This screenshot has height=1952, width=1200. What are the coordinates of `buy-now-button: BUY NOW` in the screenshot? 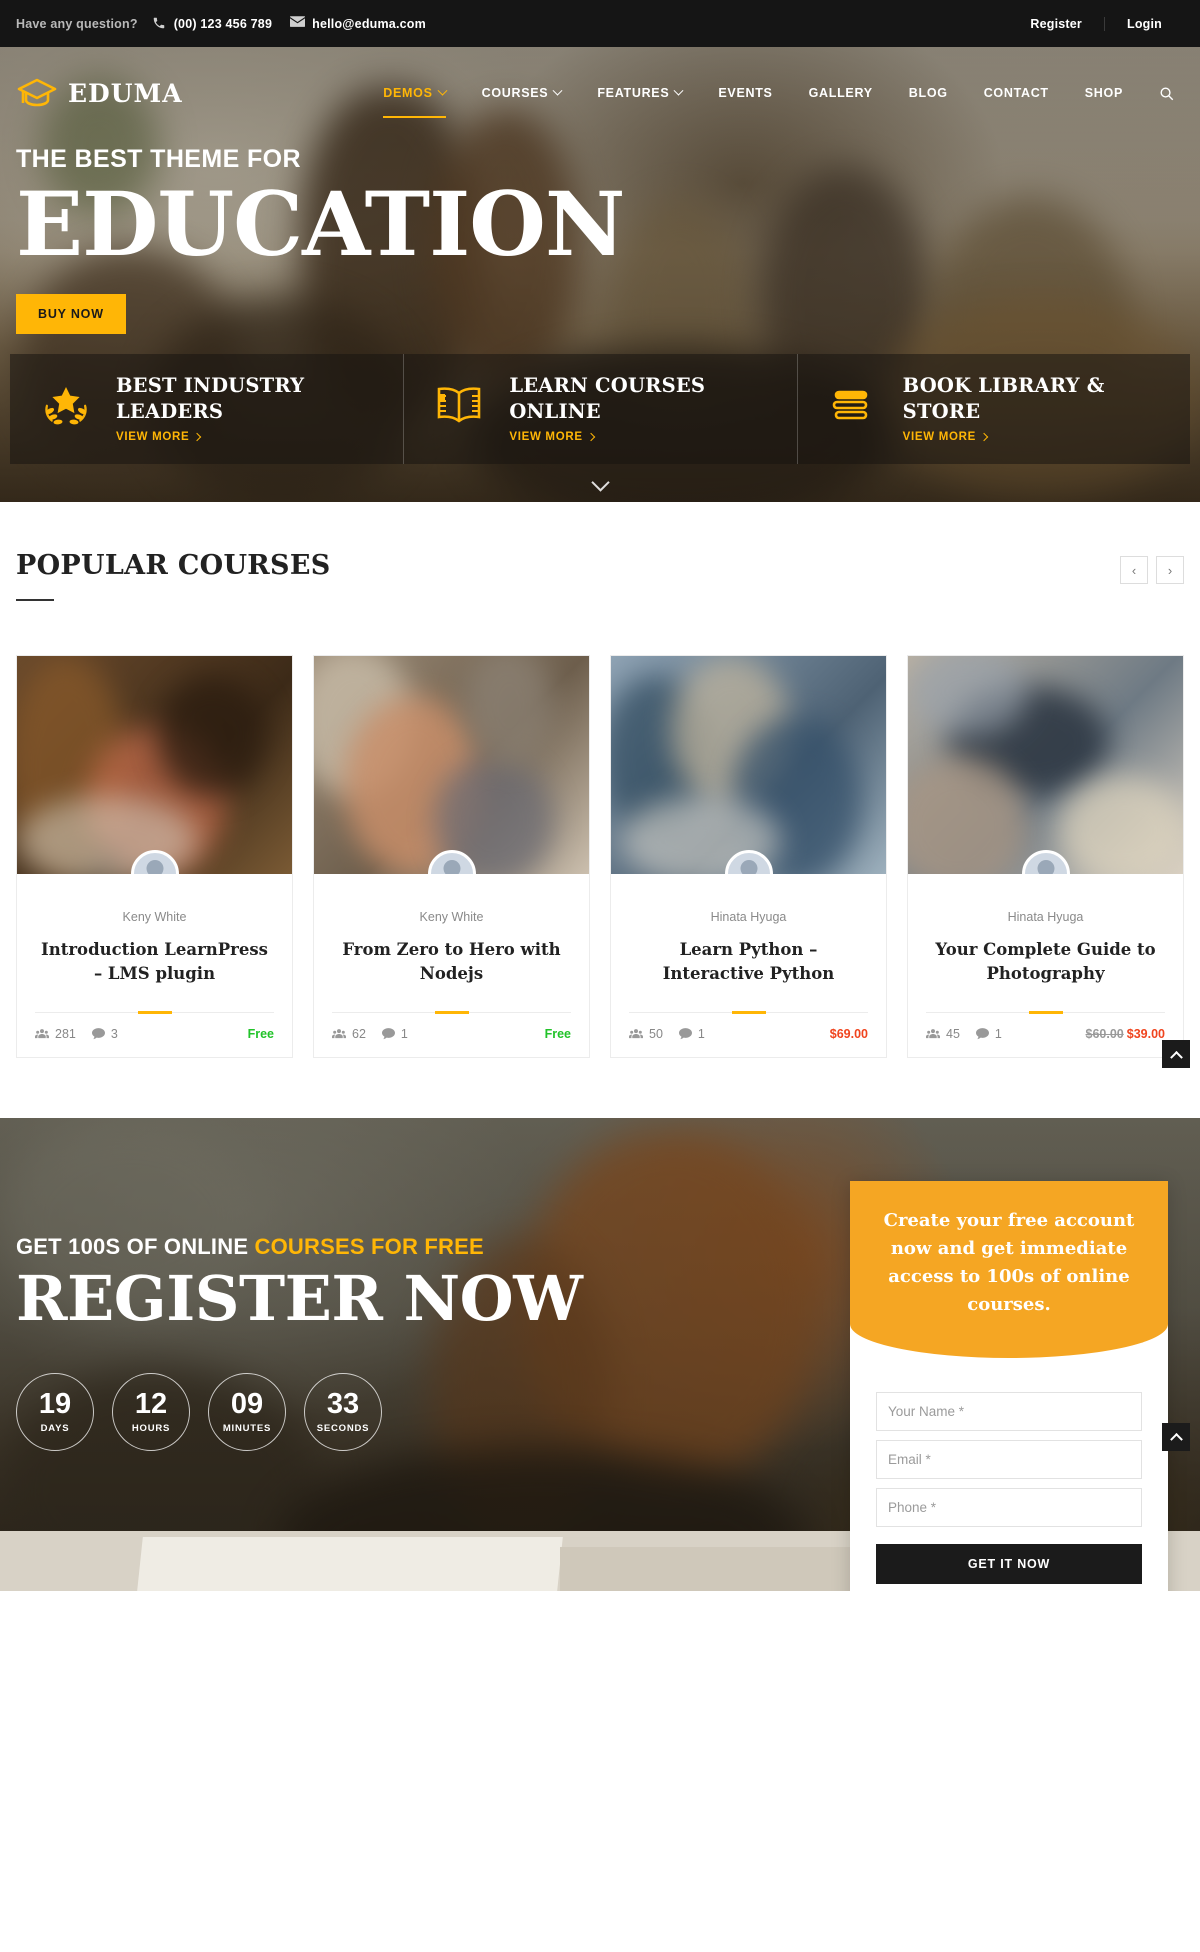 It's located at (71, 314).